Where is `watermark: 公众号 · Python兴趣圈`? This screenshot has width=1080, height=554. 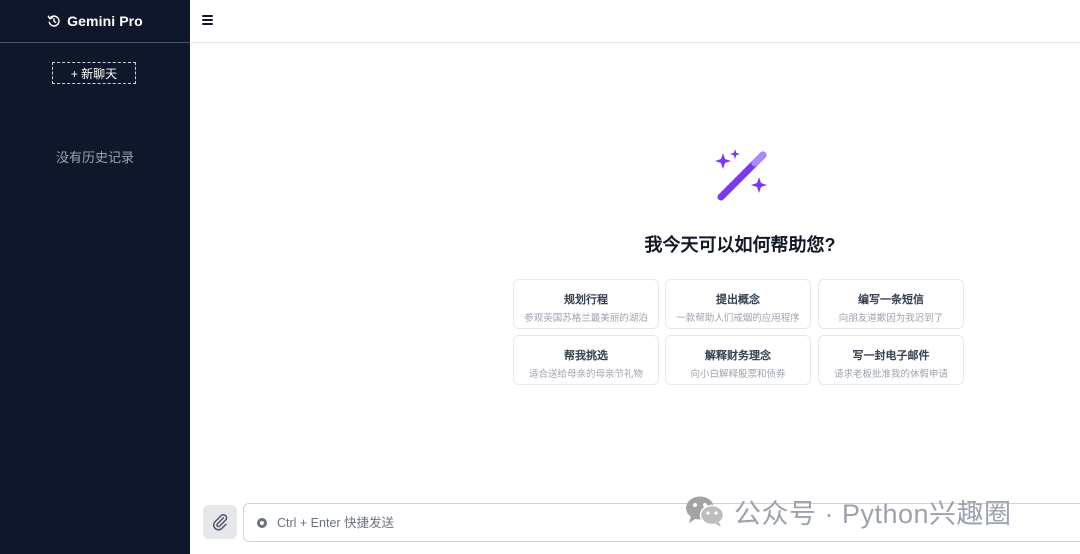 watermark: 公众号 · Python兴趣圈 is located at coordinates (848, 511).